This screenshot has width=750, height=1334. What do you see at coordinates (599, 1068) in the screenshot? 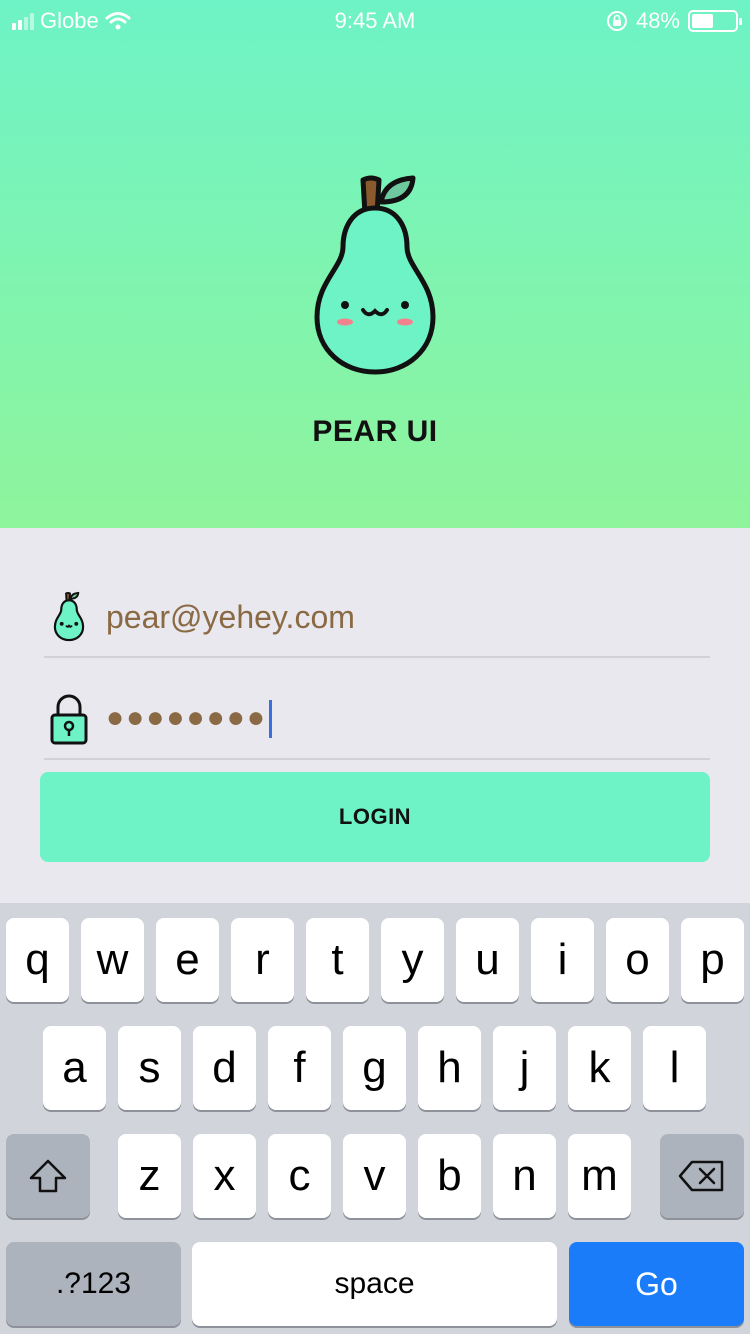
I see `key-k: k` at bounding box center [599, 1068].